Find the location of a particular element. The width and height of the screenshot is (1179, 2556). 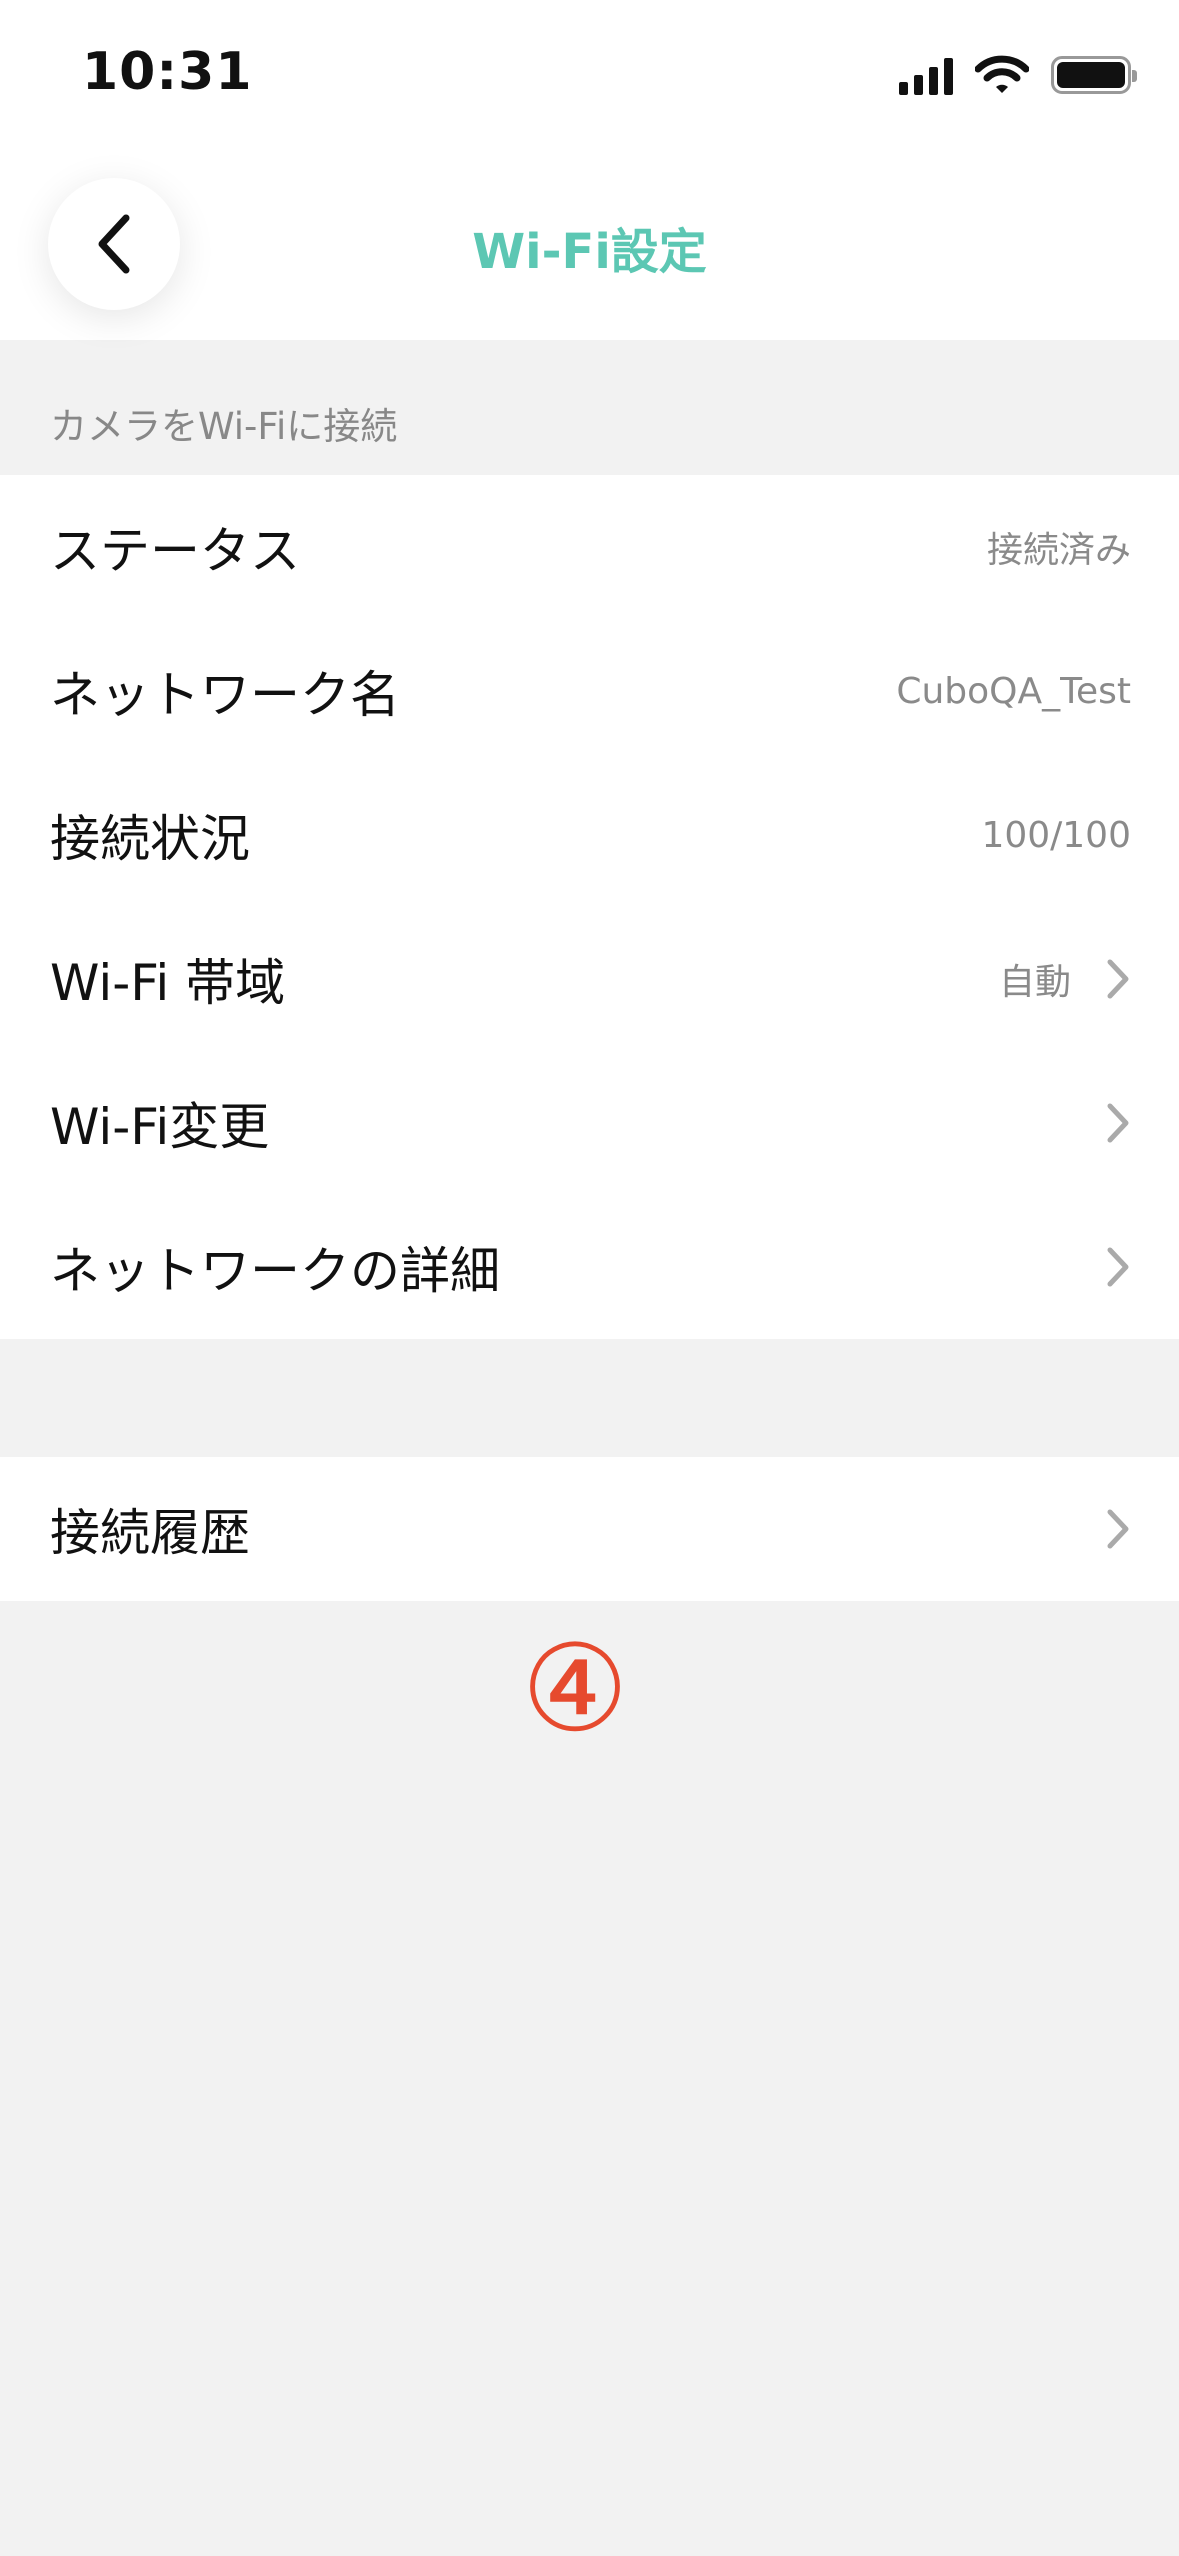

row-change-wifi: Wi-Fi変更 is located at coordinates (589, 1123).